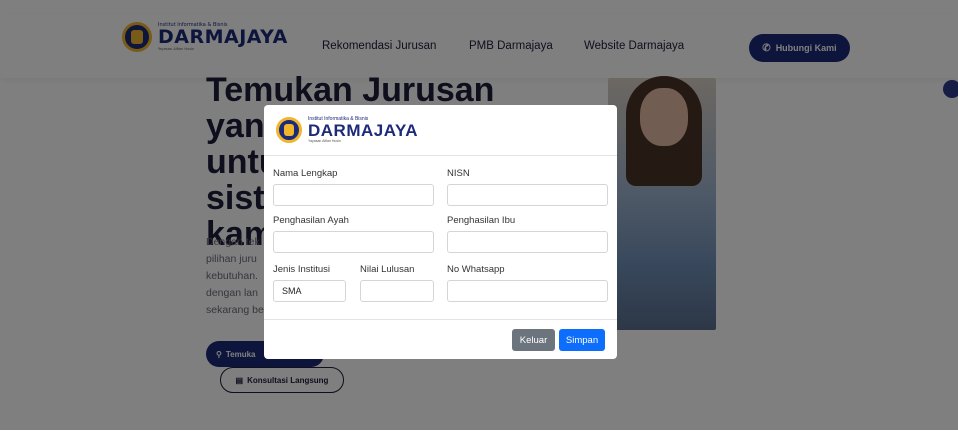  Describe the element at coordinates (309, 291) in the screenshot. I see `jenis-institusi-select: SMA` at that location.